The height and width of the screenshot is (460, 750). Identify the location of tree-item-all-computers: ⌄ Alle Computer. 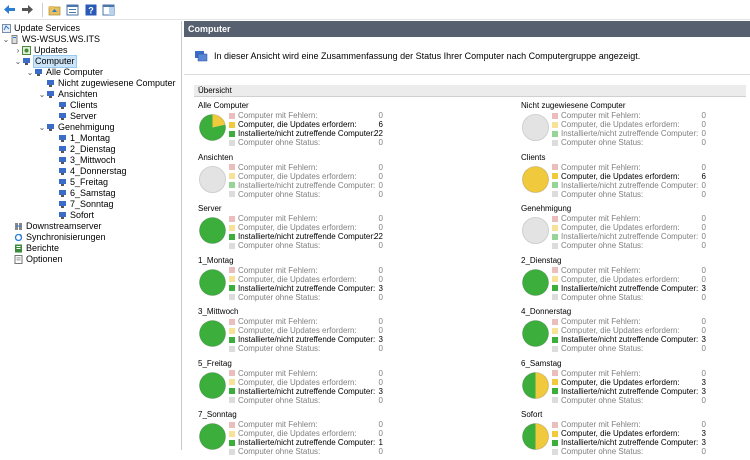
(64, 72).